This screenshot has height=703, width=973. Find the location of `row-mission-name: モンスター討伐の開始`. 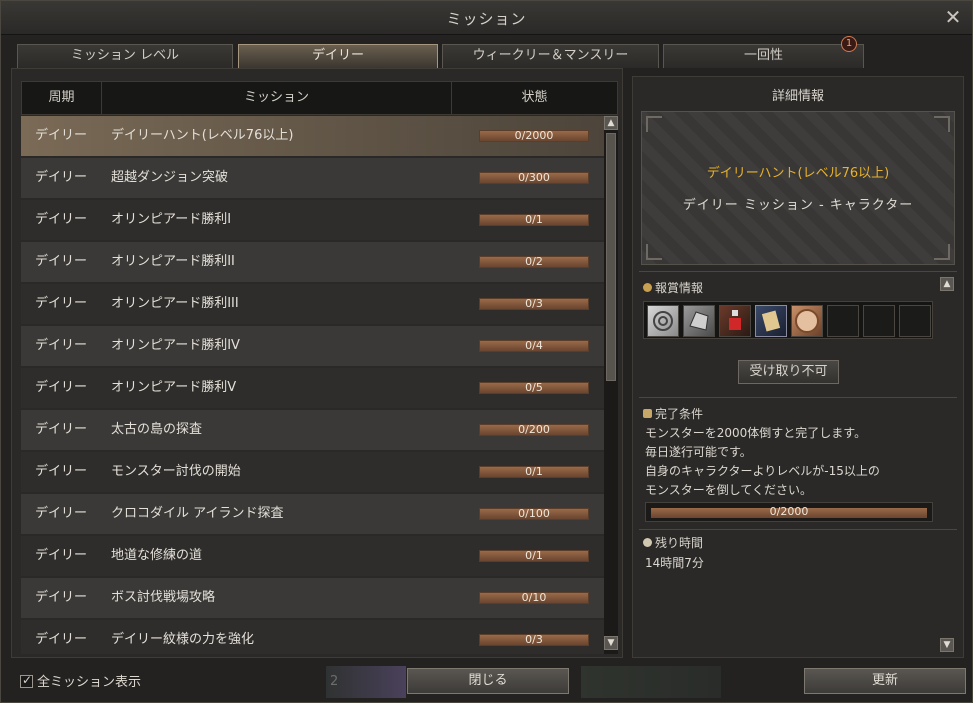

row-mission-name: モンスター討伐の開始 is located at coordinates (176, 471).